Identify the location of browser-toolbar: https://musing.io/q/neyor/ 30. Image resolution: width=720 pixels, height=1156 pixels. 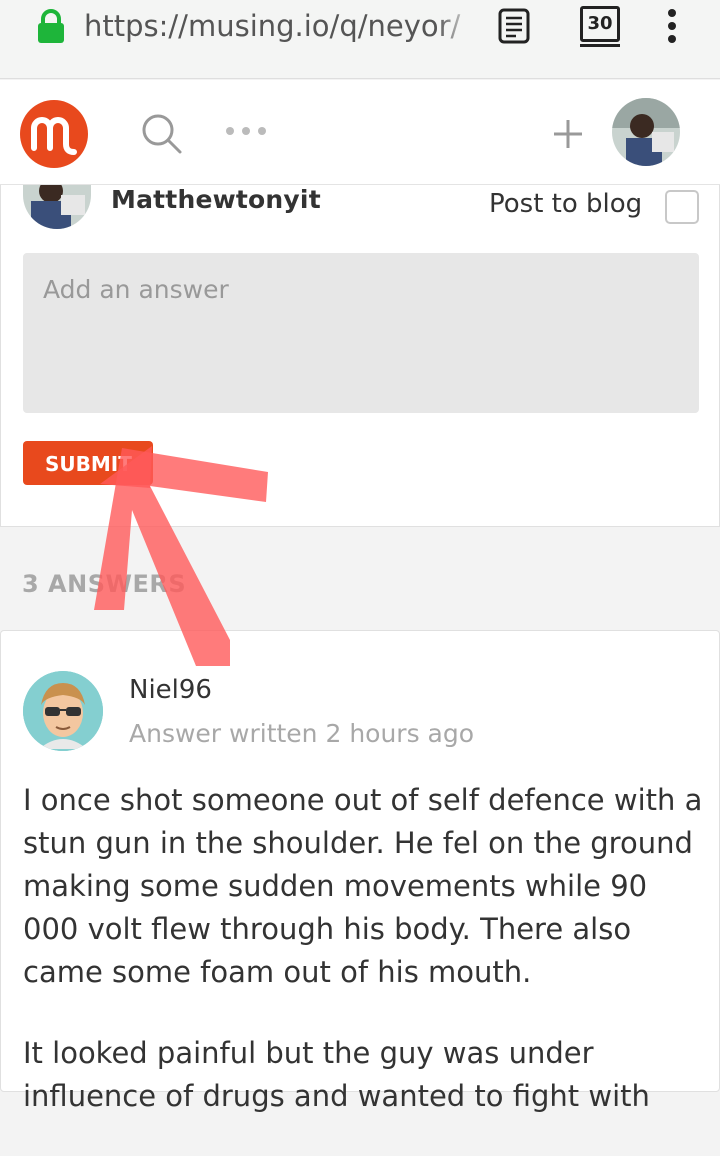
(360, 39).